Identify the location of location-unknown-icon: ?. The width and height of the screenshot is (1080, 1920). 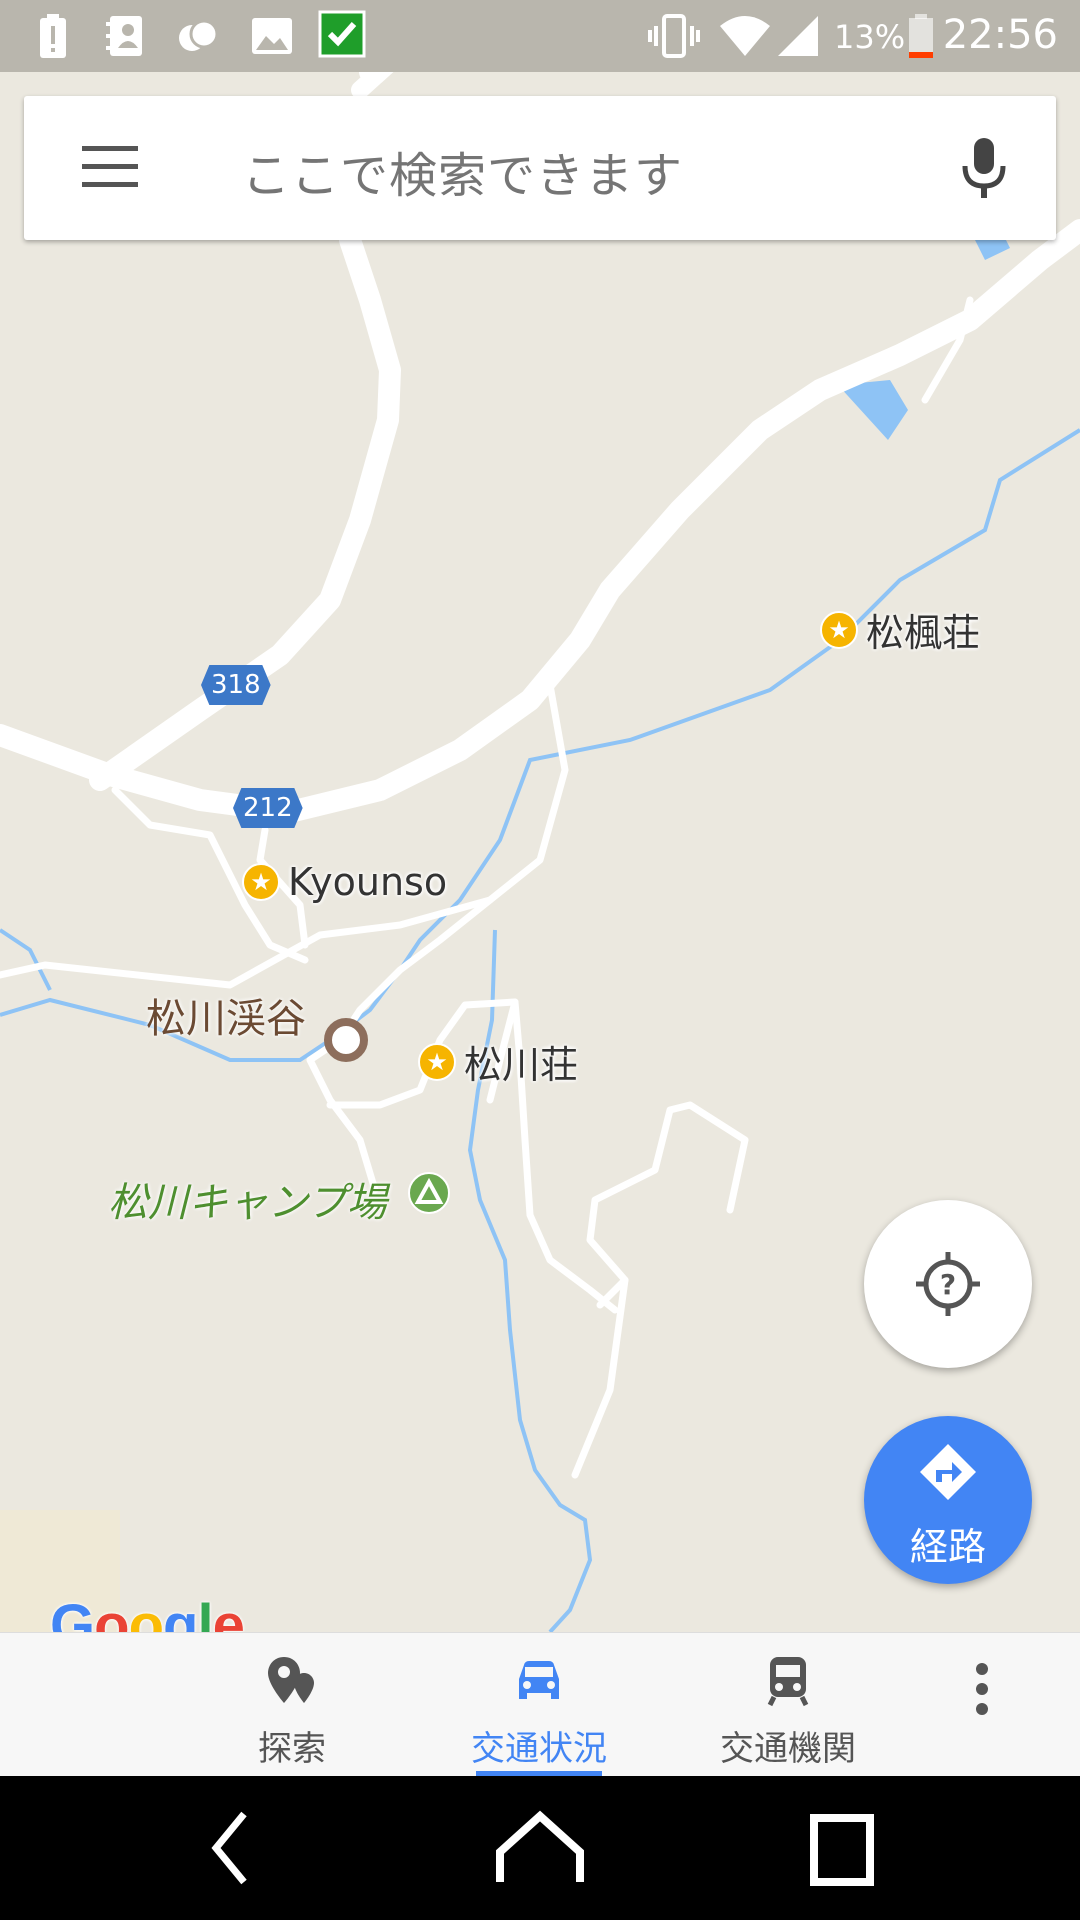
(948, 1284).